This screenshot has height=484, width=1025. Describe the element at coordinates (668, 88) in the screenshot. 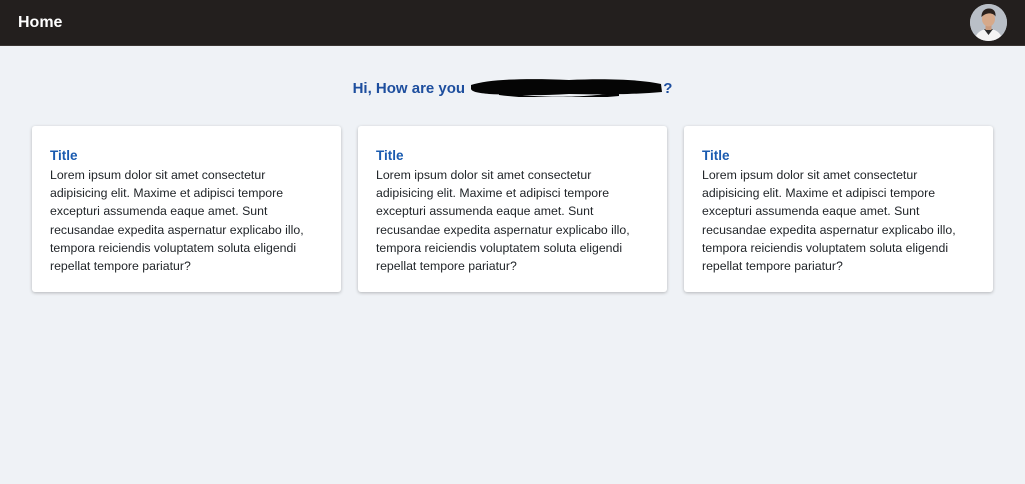

I see `greeting-suffix: ?` at that location.